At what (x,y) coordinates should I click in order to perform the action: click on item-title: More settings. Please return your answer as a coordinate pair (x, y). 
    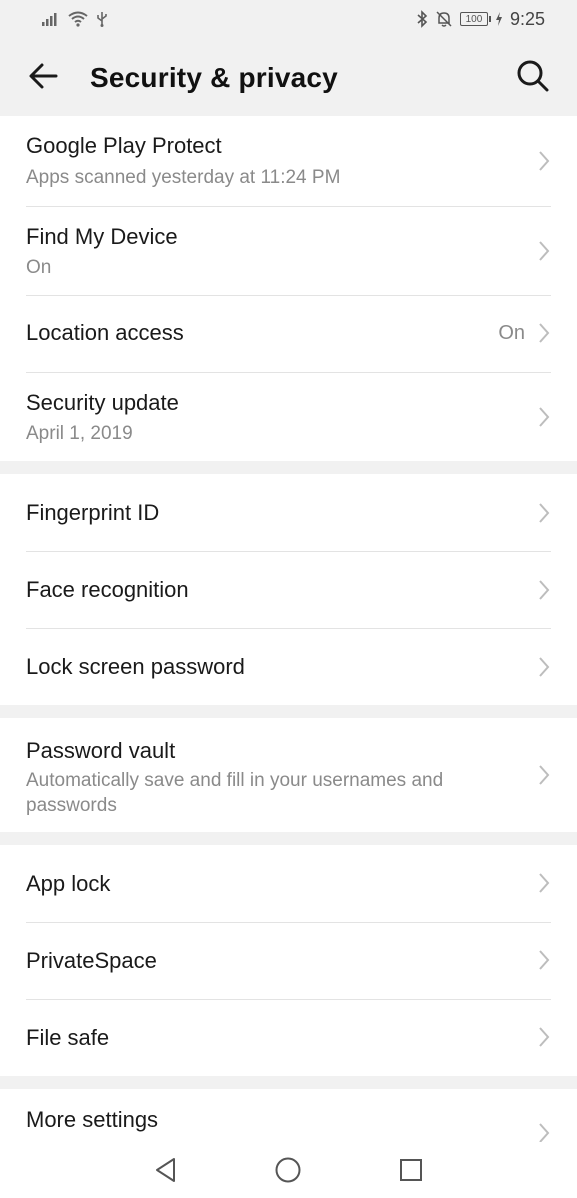
    Looking at the image, I should click on (92, 1119).